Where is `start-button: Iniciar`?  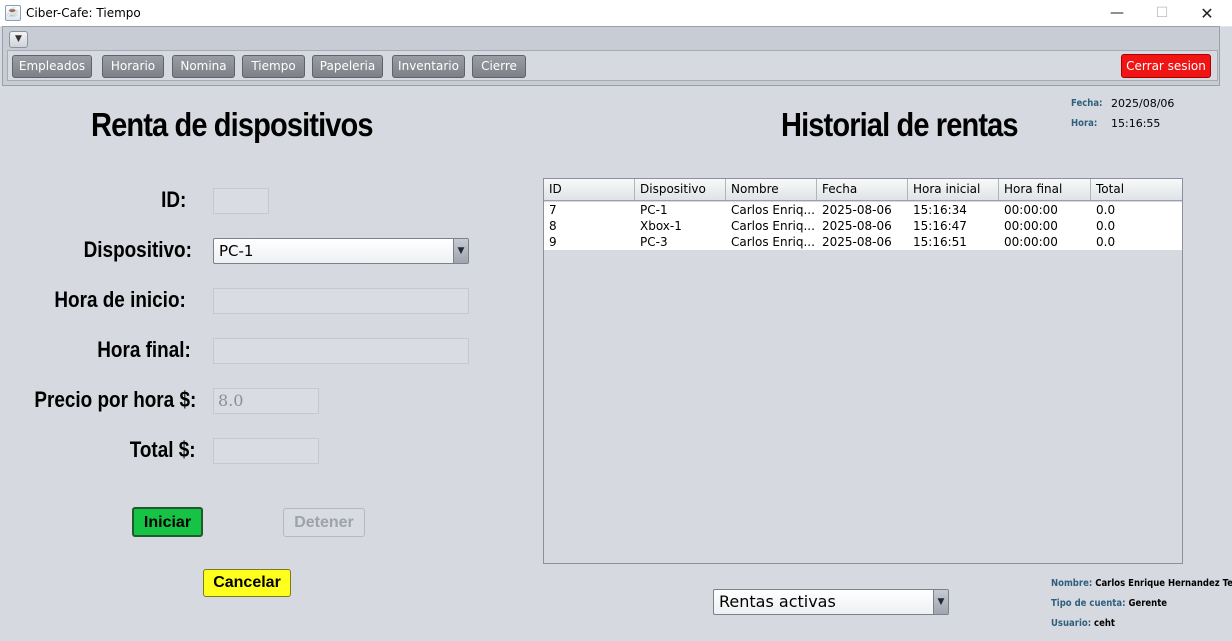
start-button: Iniciar is located at coordinates (167, 522).